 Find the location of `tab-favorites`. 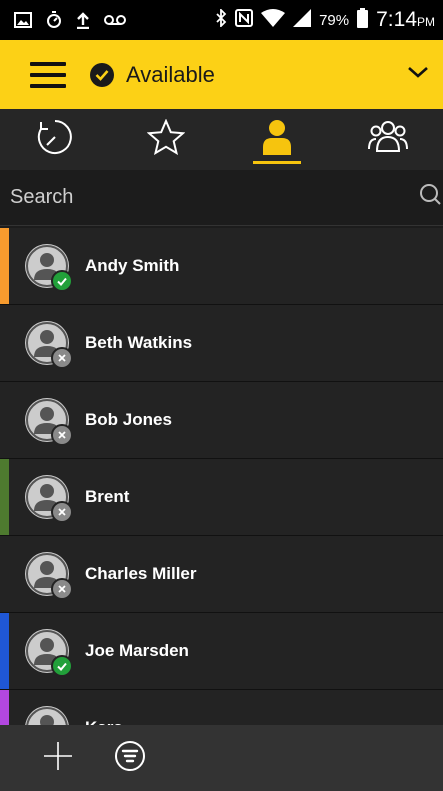

tab-favorites is located at coordinates (166, 139).